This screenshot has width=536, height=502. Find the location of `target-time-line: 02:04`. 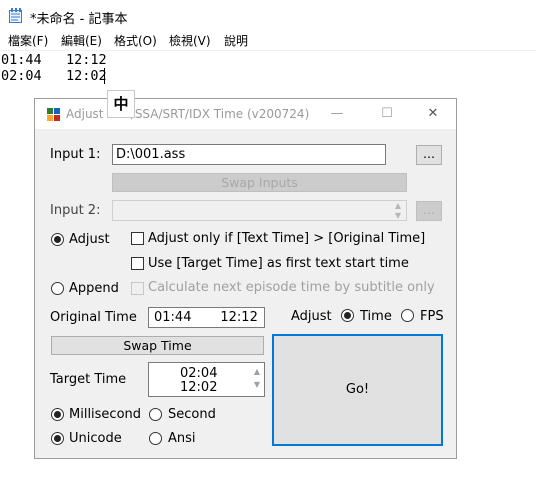

target-time-line: 02:04 is located at coordinates (199, 373).